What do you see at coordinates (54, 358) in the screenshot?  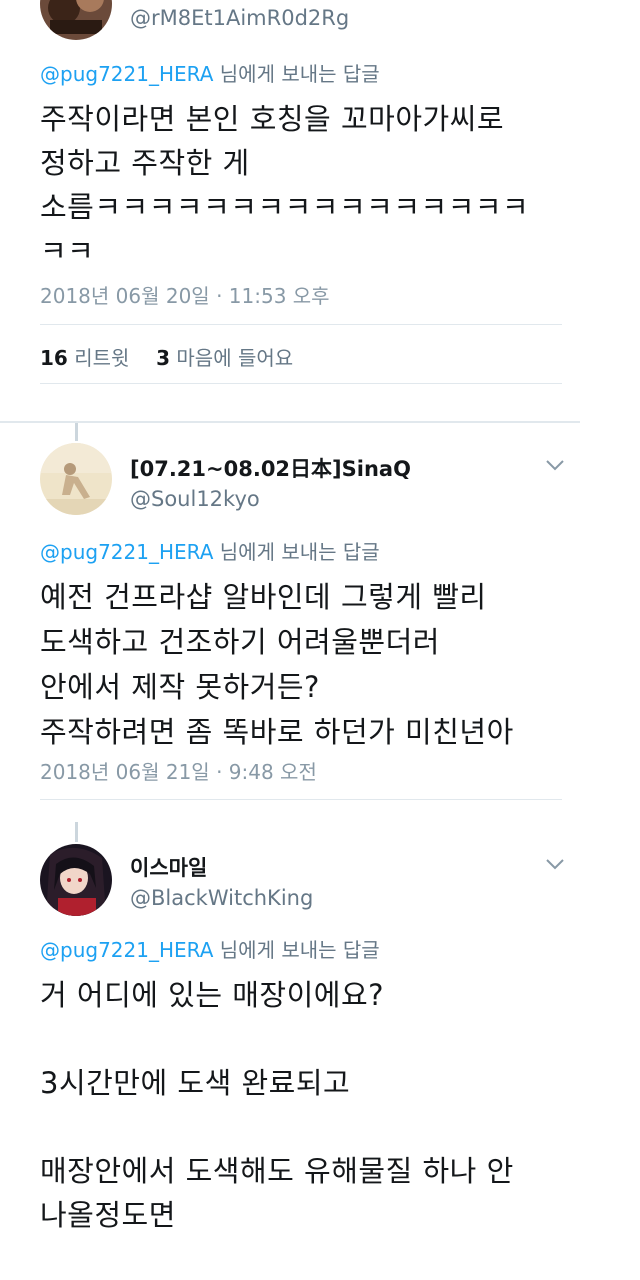 I see `retweets-count: 16` at bounding box center [54, 358].